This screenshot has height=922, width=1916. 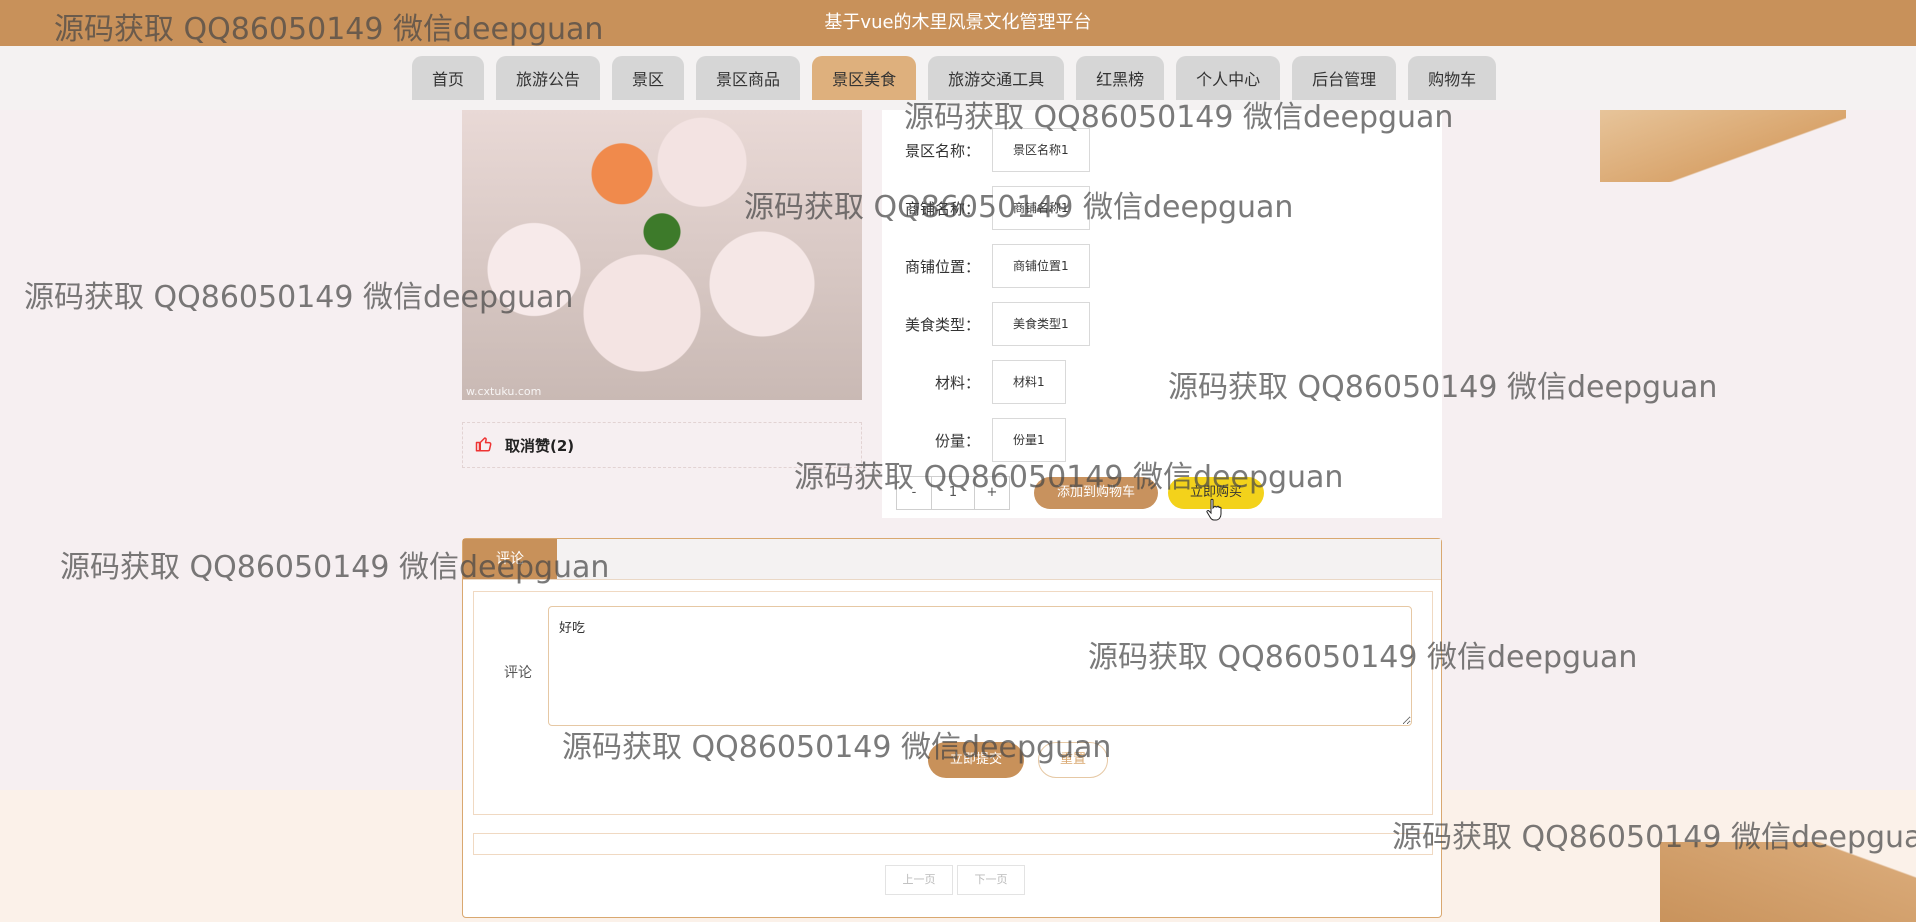 What do you see at coordinates (648, 78) in the screenshot?
I see `nav-item-scenic-spots: 景区` at bounding box center [648, 78].